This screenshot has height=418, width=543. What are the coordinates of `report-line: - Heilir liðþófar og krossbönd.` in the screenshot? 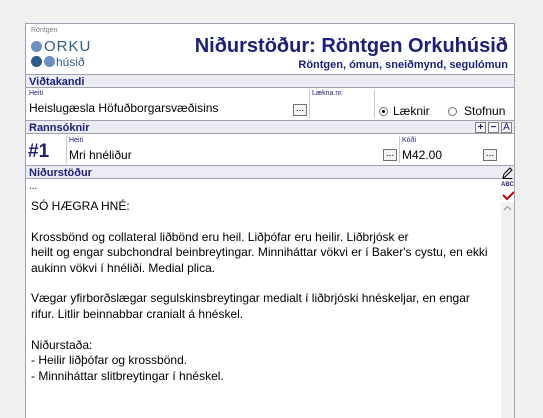 It's located at (109, 360).